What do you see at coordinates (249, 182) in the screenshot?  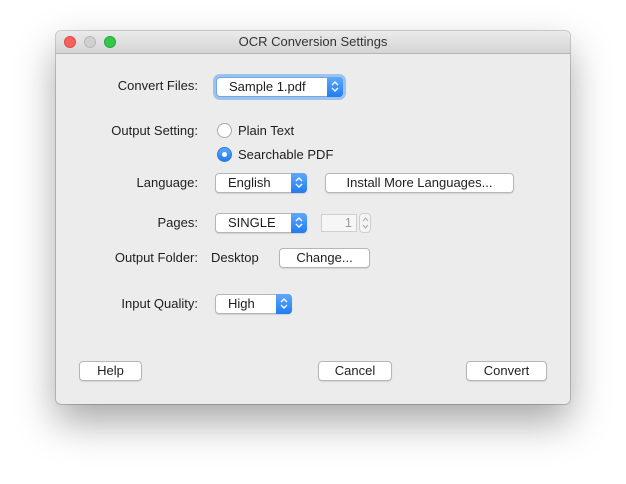 I see `language-value: English` at bounding box center [249, 182].